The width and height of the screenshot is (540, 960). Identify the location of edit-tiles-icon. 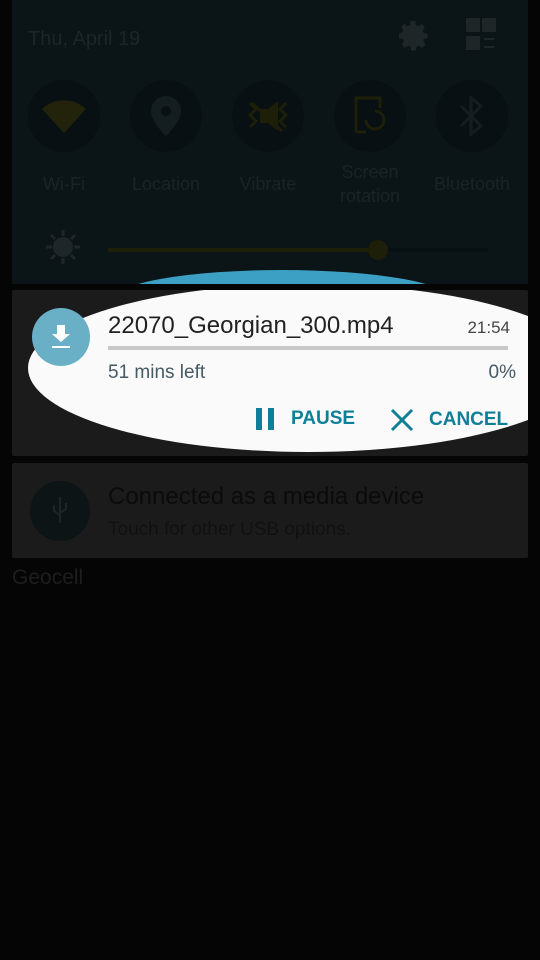
(481, 35).